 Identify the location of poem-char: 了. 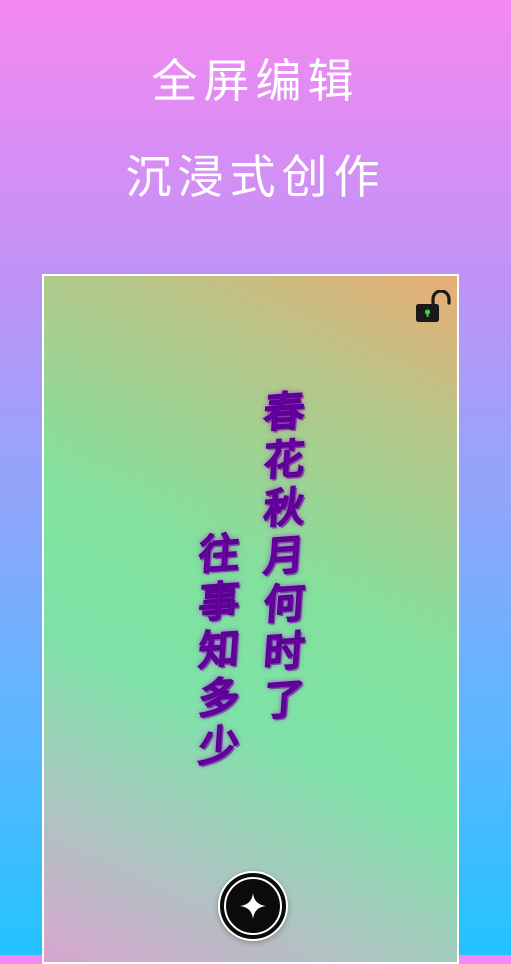
(284, 700).